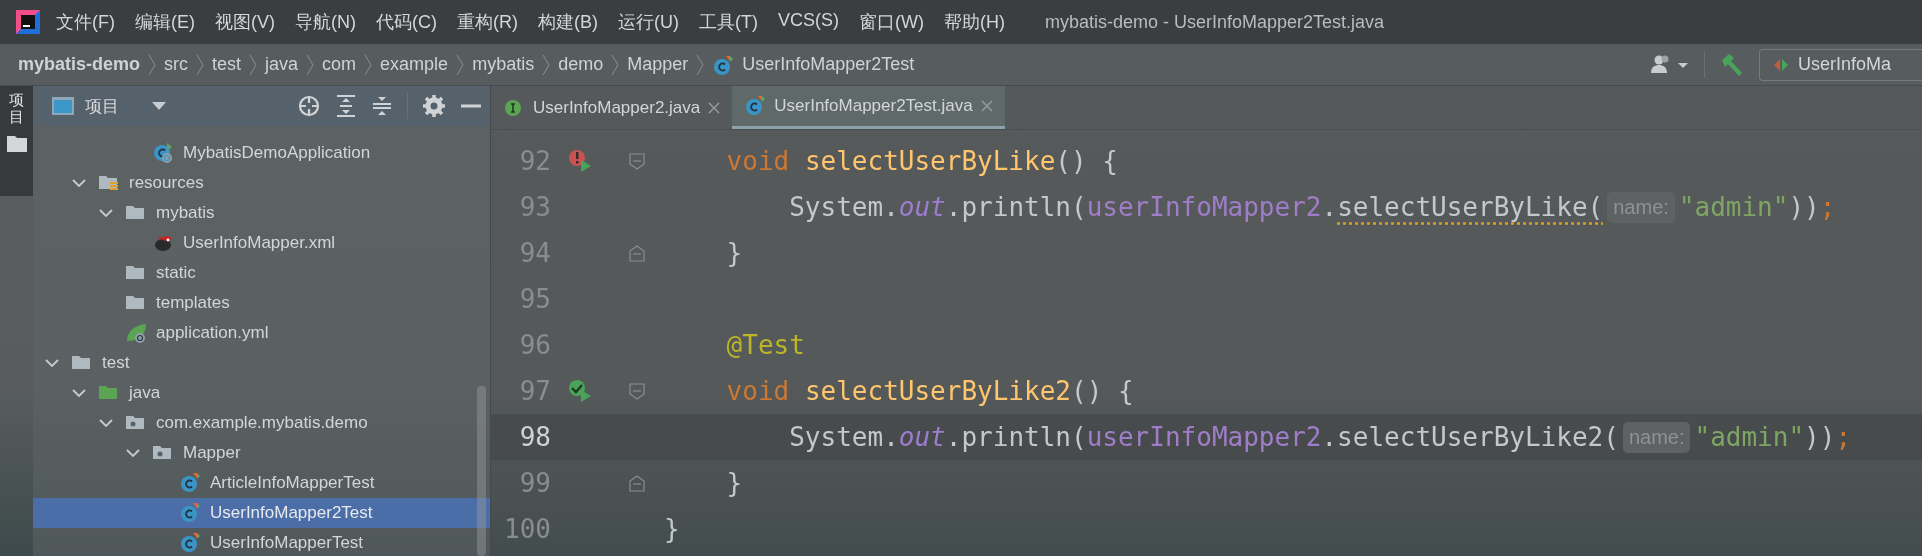  I want to click on tree-item: static, so click(261, 273).